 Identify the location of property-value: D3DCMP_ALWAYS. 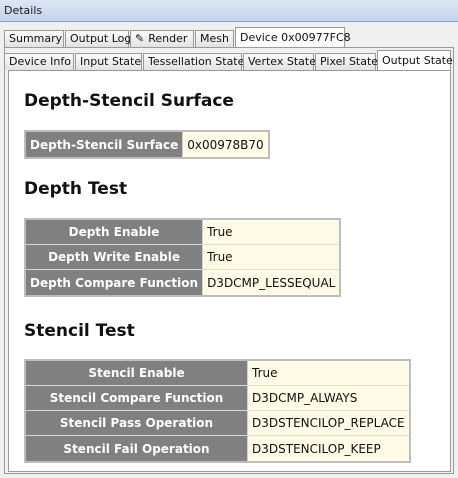
(328, 398).